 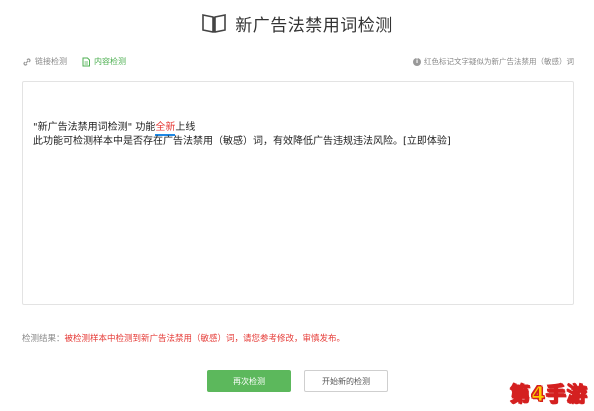 What do you see at coordinates (214, 23) in the screenshot?
I see `book-icon` at bounding box center [214, 23].